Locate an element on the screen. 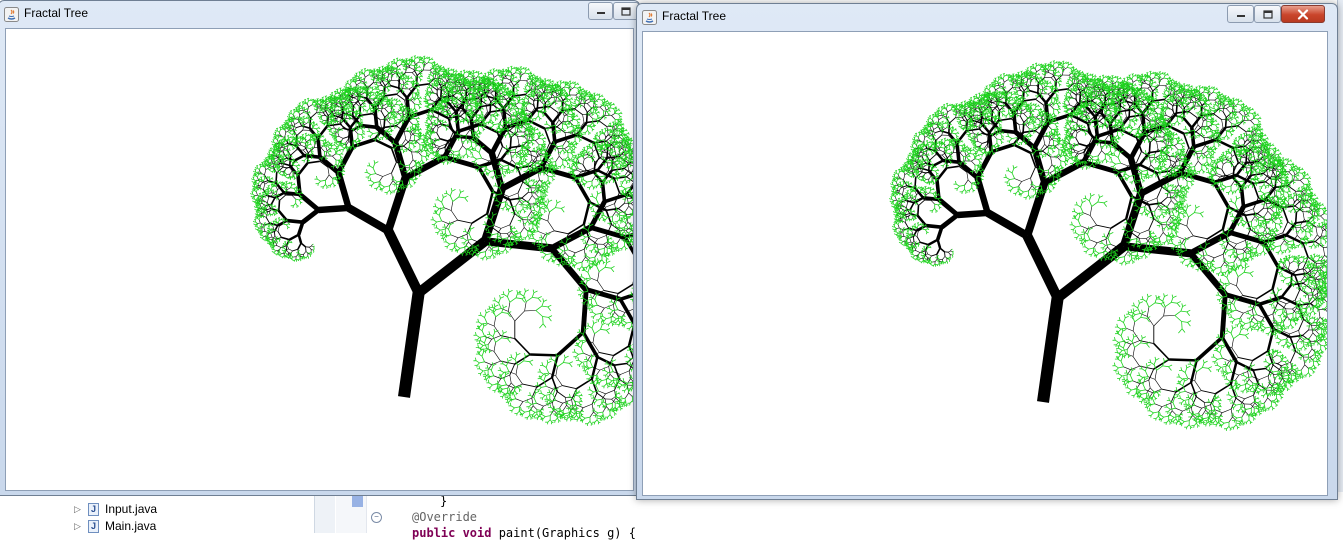 This screenshot has height=540, width=1343. ide-splitter is located at coordinates (325, 512).